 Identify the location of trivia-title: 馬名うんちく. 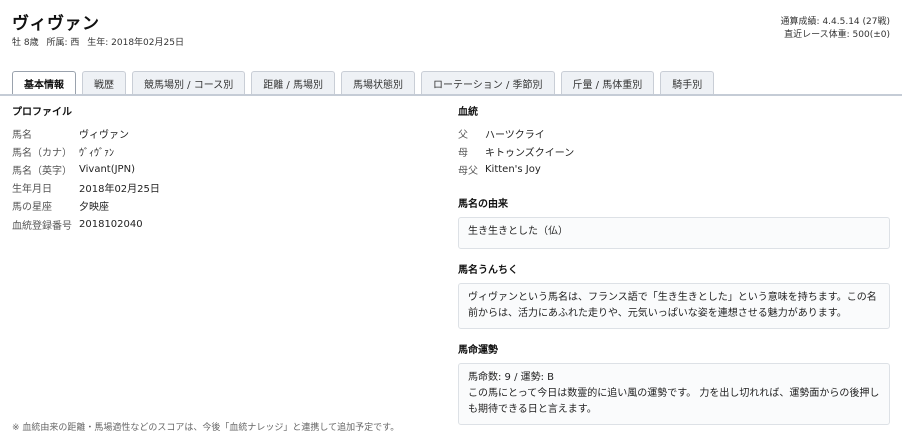
(488, 270).